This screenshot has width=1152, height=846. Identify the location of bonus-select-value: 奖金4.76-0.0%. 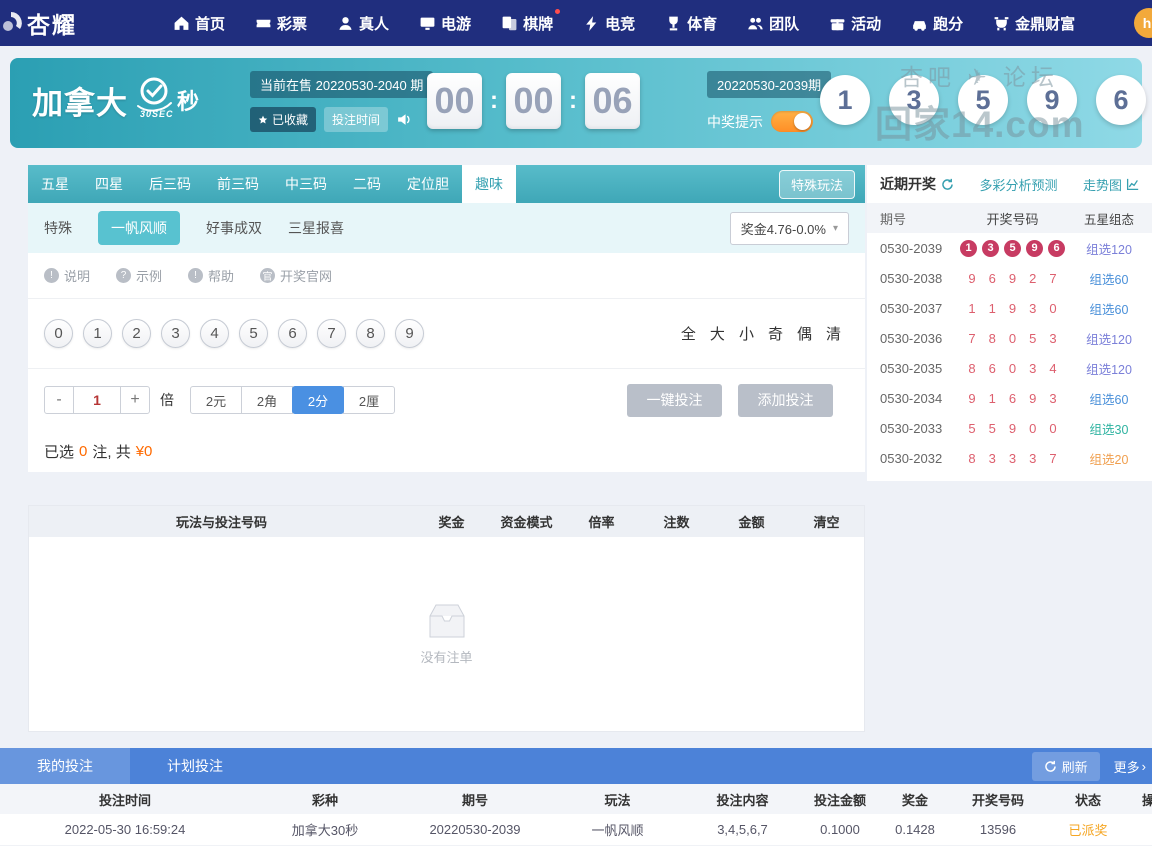
(783, 229).